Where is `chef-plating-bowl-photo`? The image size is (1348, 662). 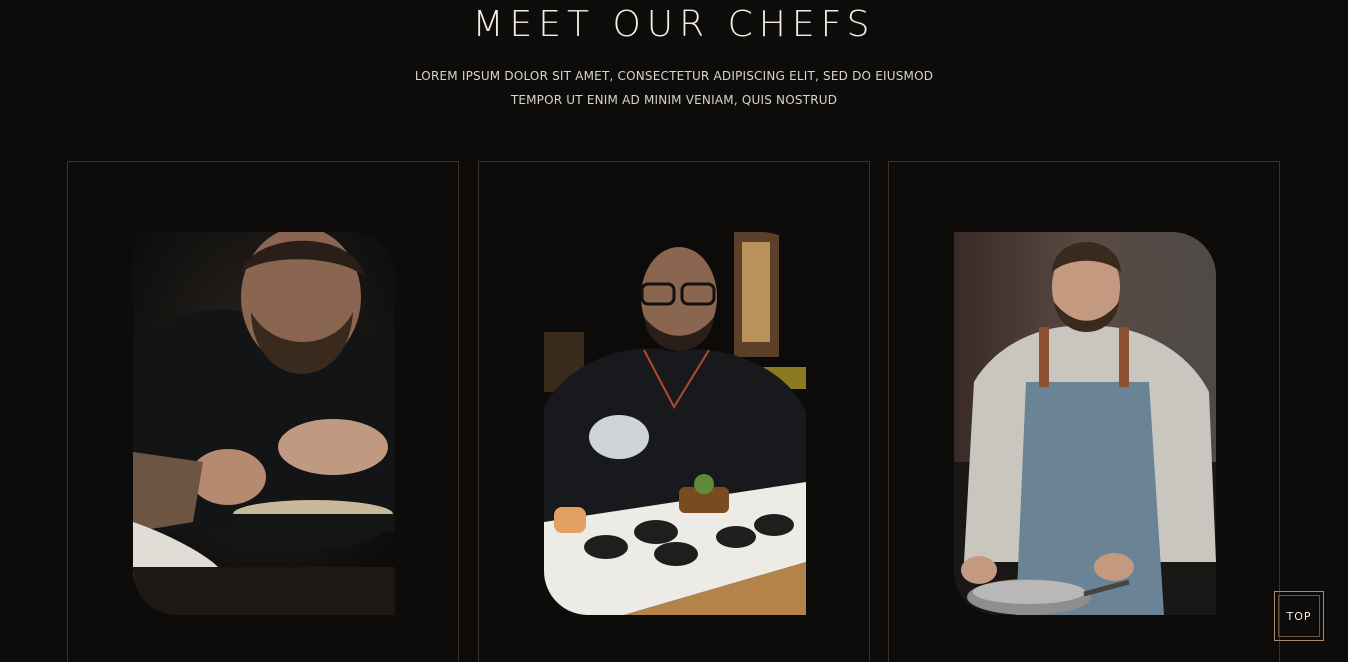
chef-plating-bowl-photo is located at coordinates (264, 423).